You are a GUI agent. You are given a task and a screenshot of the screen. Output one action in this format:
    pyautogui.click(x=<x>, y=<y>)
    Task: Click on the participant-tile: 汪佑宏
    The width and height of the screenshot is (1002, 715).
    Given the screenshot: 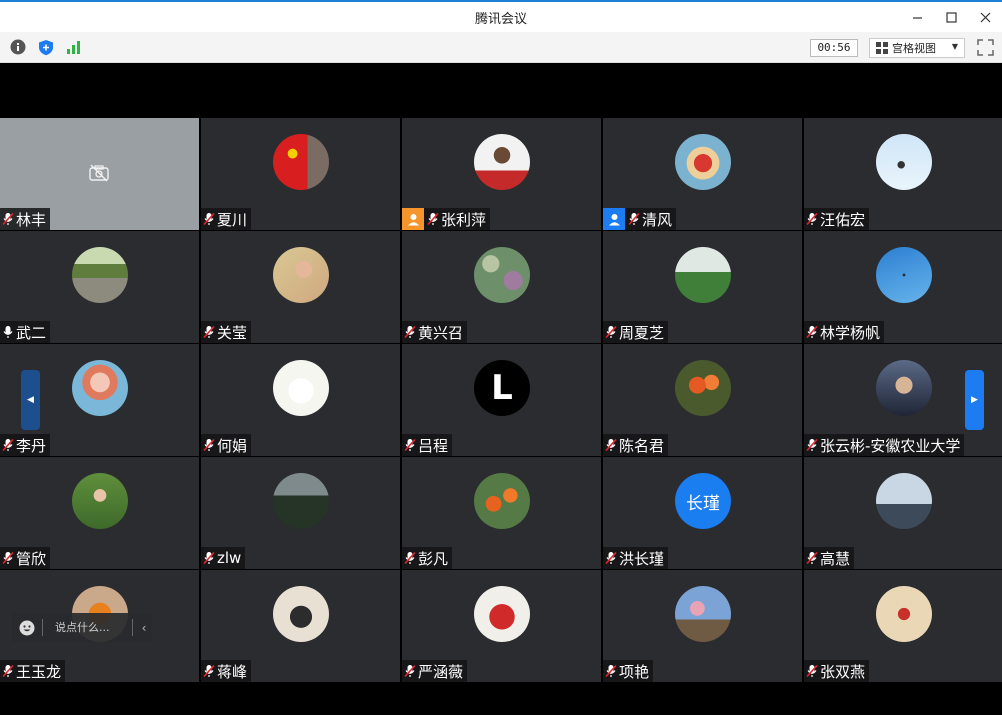 What is the action you would take?
    pyautogui.click(x=903, y=174)
    